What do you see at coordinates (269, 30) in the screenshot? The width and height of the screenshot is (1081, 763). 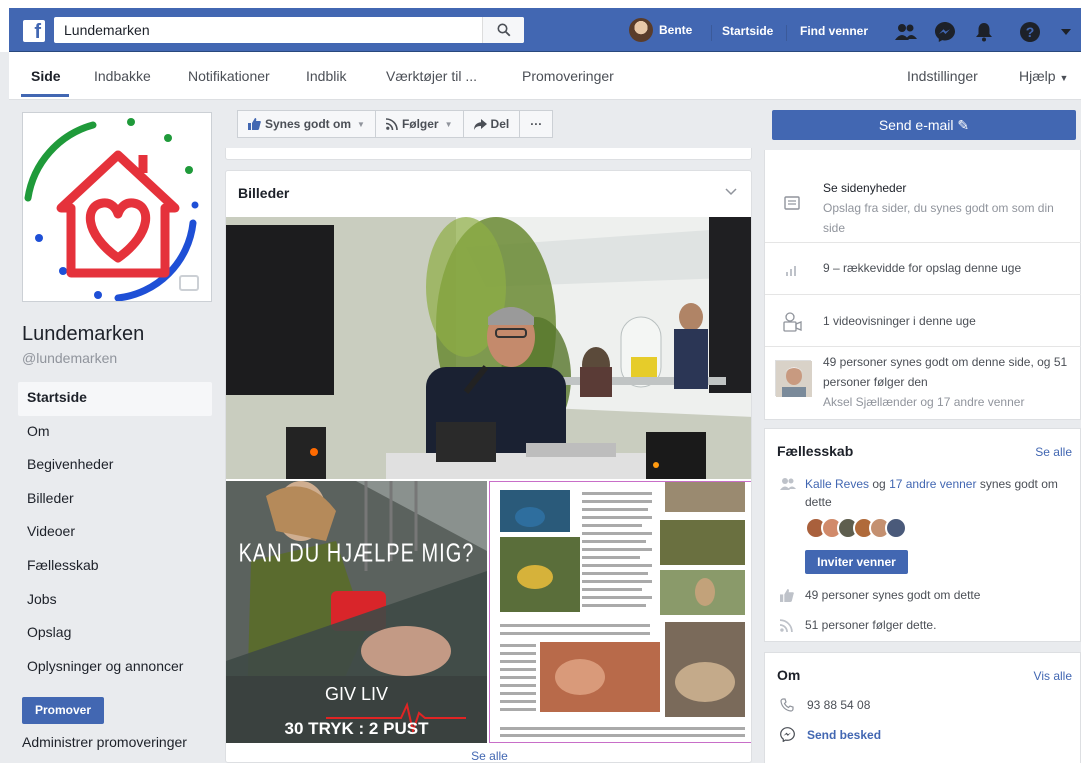 I see `search-input` at bounding box center [269, 30].